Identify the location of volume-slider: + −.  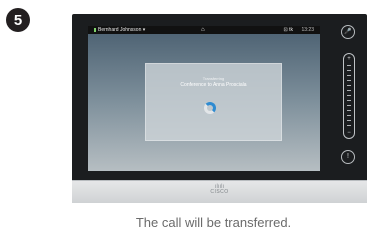
(349, 96).